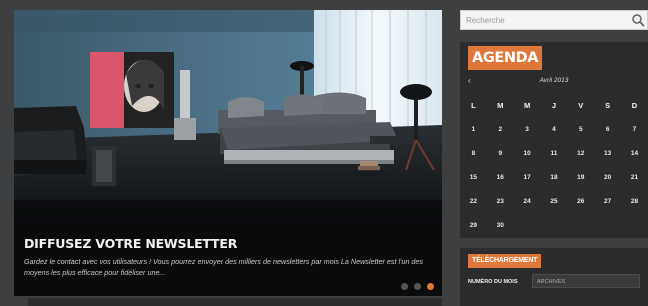 The width and height of the screenshot is (648, 306). I want to click on calendar-day: 28, so click(634, 202).